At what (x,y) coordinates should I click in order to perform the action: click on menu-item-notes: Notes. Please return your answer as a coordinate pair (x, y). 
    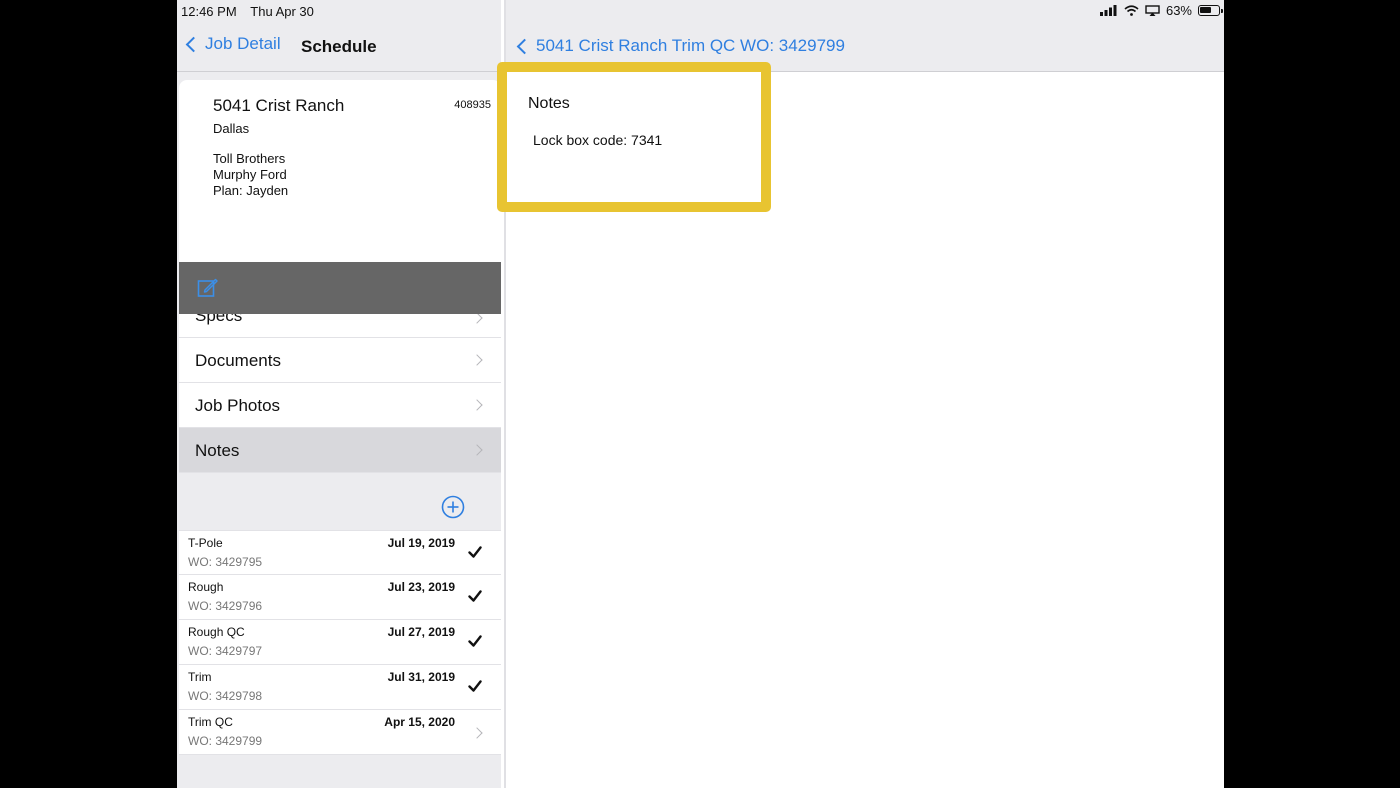
    Looking at the image, I should click on (340, 450).